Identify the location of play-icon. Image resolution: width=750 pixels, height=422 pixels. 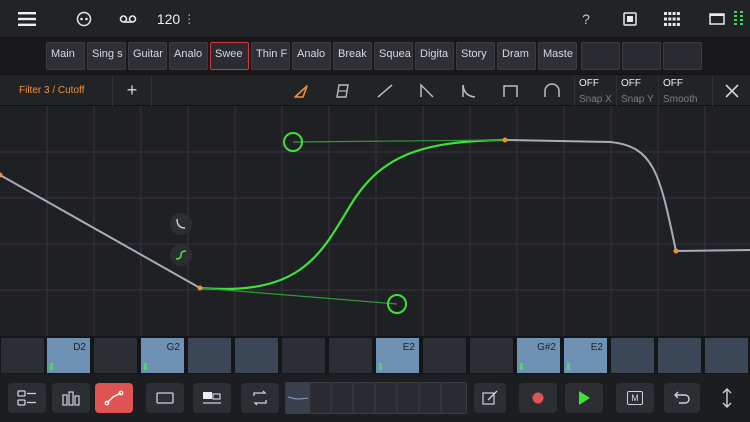
(584, 398).